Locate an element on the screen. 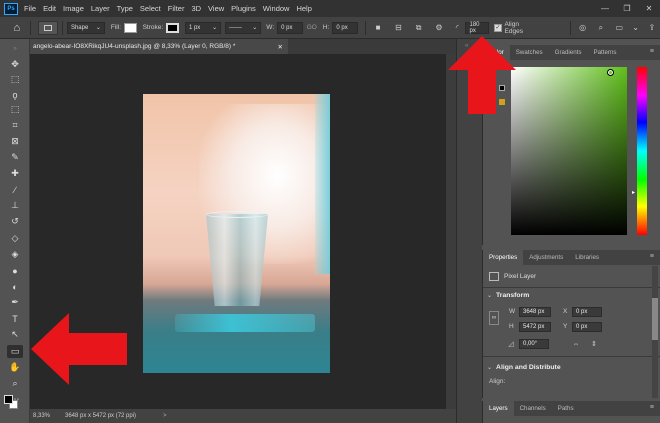 This screenshot has width=660, height=423. tab-gradients: Gradients is located at coordinates (568, 52).